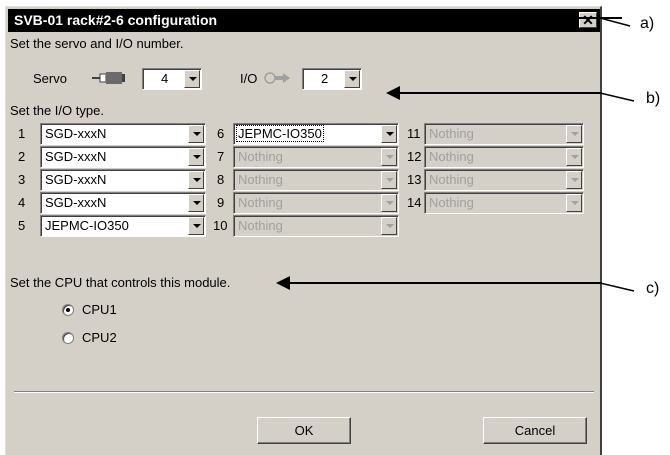 The image size is (670, 455). I want to click on slot-number: 11, so click(414, 133).